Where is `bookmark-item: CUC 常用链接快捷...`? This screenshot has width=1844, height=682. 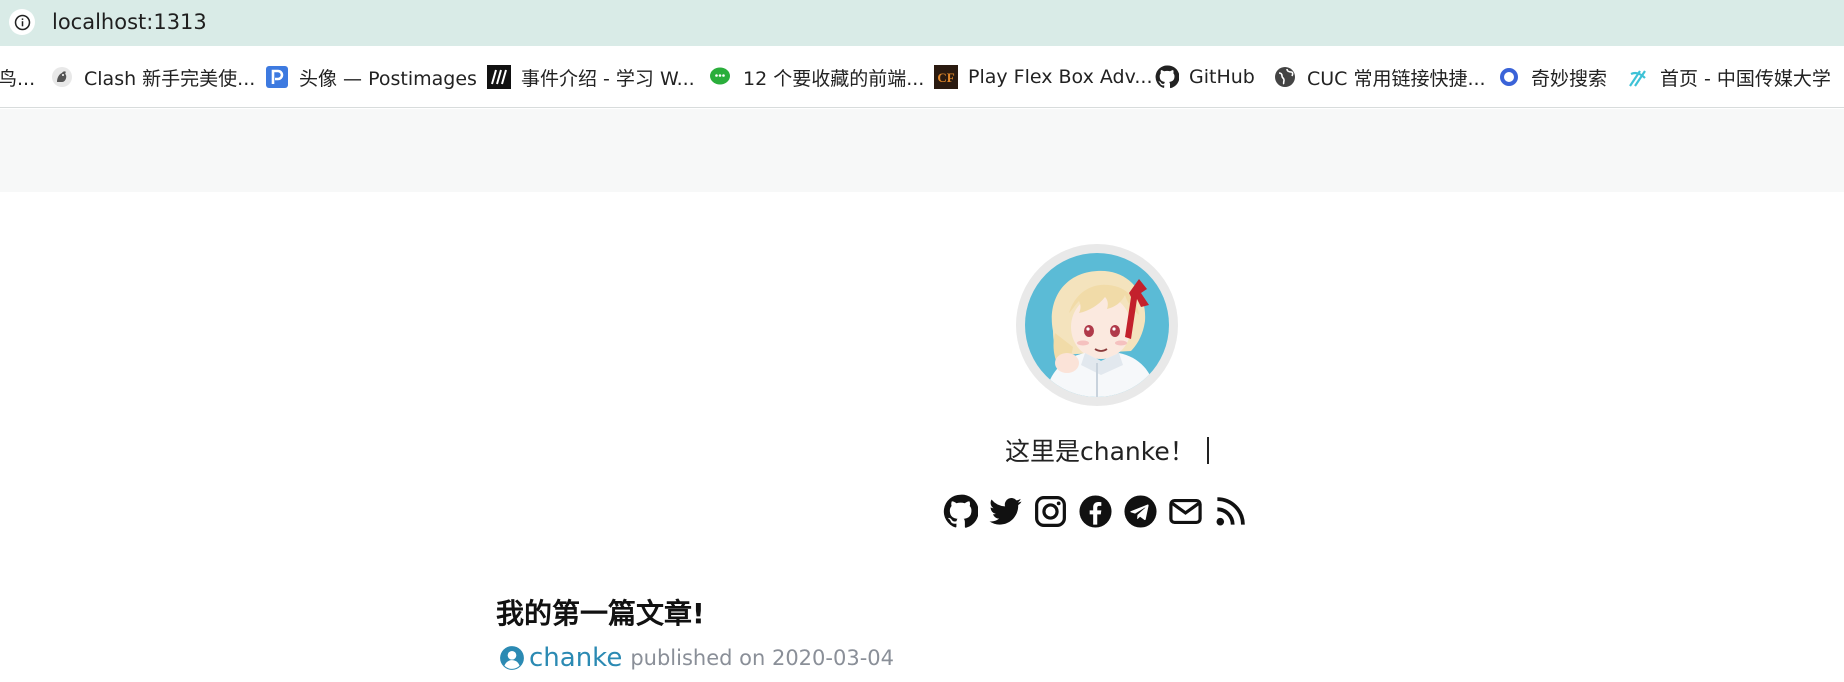 bookmark-item: CUC 常用链接快捷... is located at coordinates (1379, 77).